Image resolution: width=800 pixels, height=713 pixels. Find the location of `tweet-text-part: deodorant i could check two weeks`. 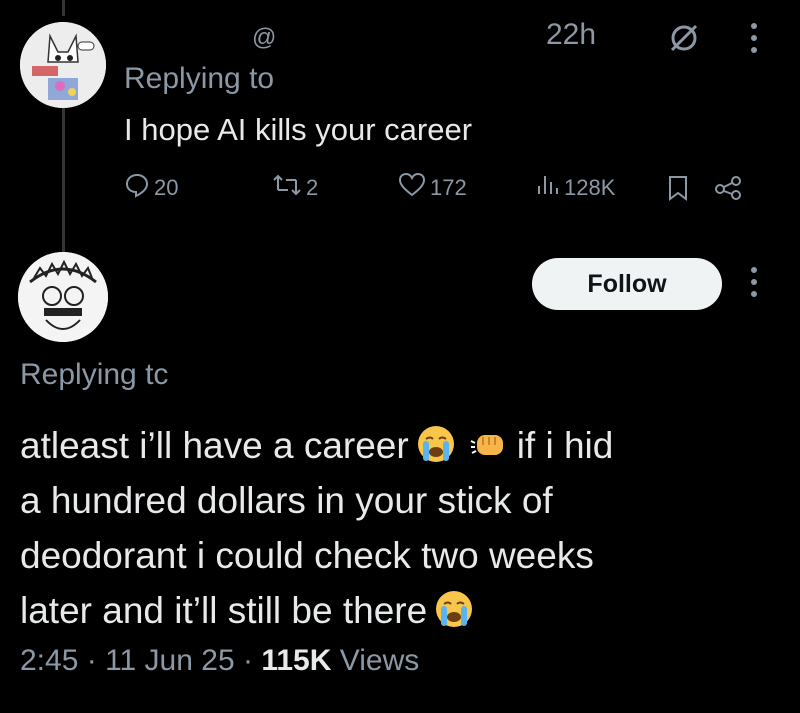

tweet-text-part: deodorant i could check two weeks is located at coordinates (307, 555).